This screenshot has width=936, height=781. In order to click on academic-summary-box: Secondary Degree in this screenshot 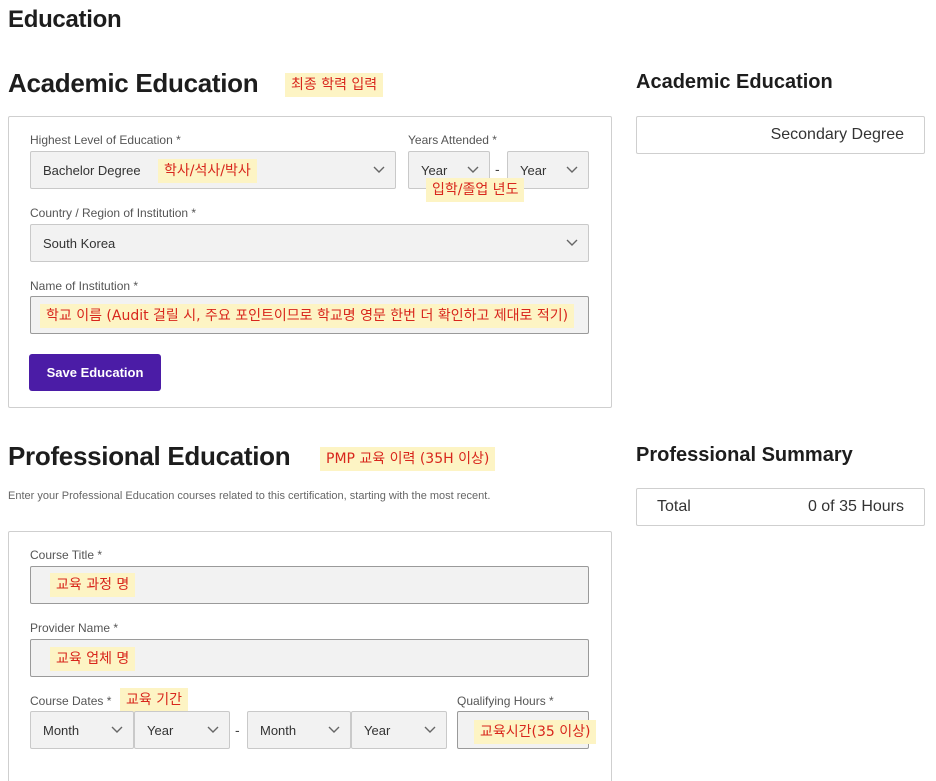, I will do `click(780, 135)`.